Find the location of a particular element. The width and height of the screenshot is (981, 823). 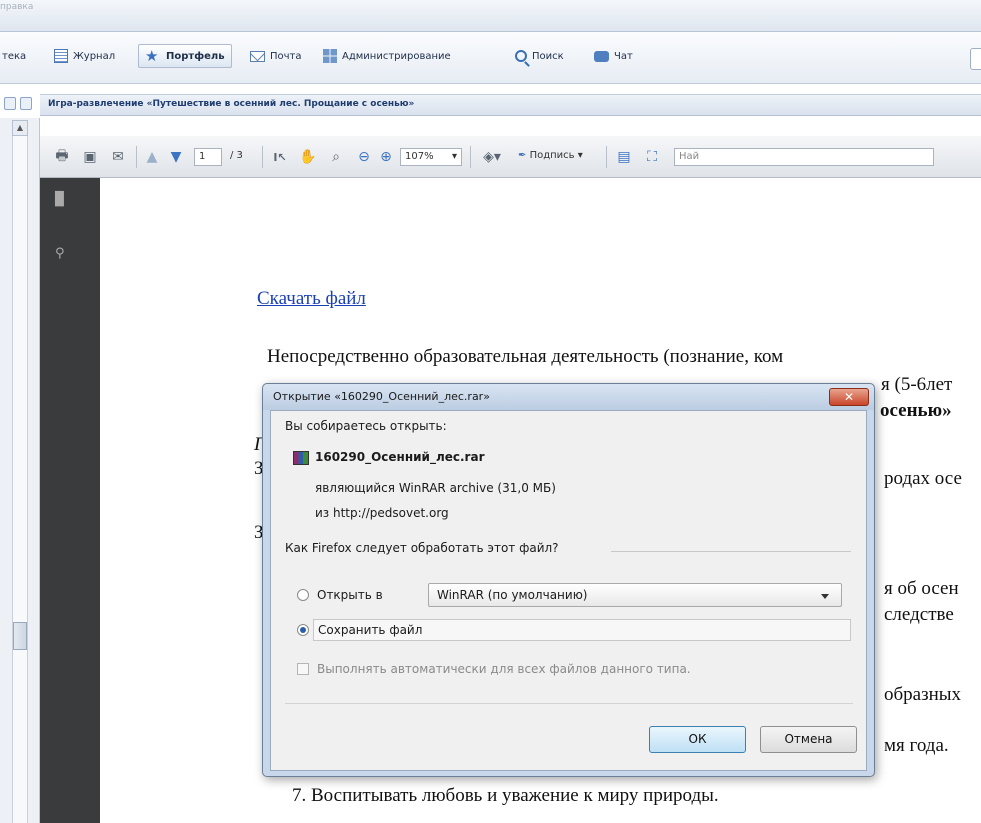

collapse-icon is located at coordinates (10, 103).